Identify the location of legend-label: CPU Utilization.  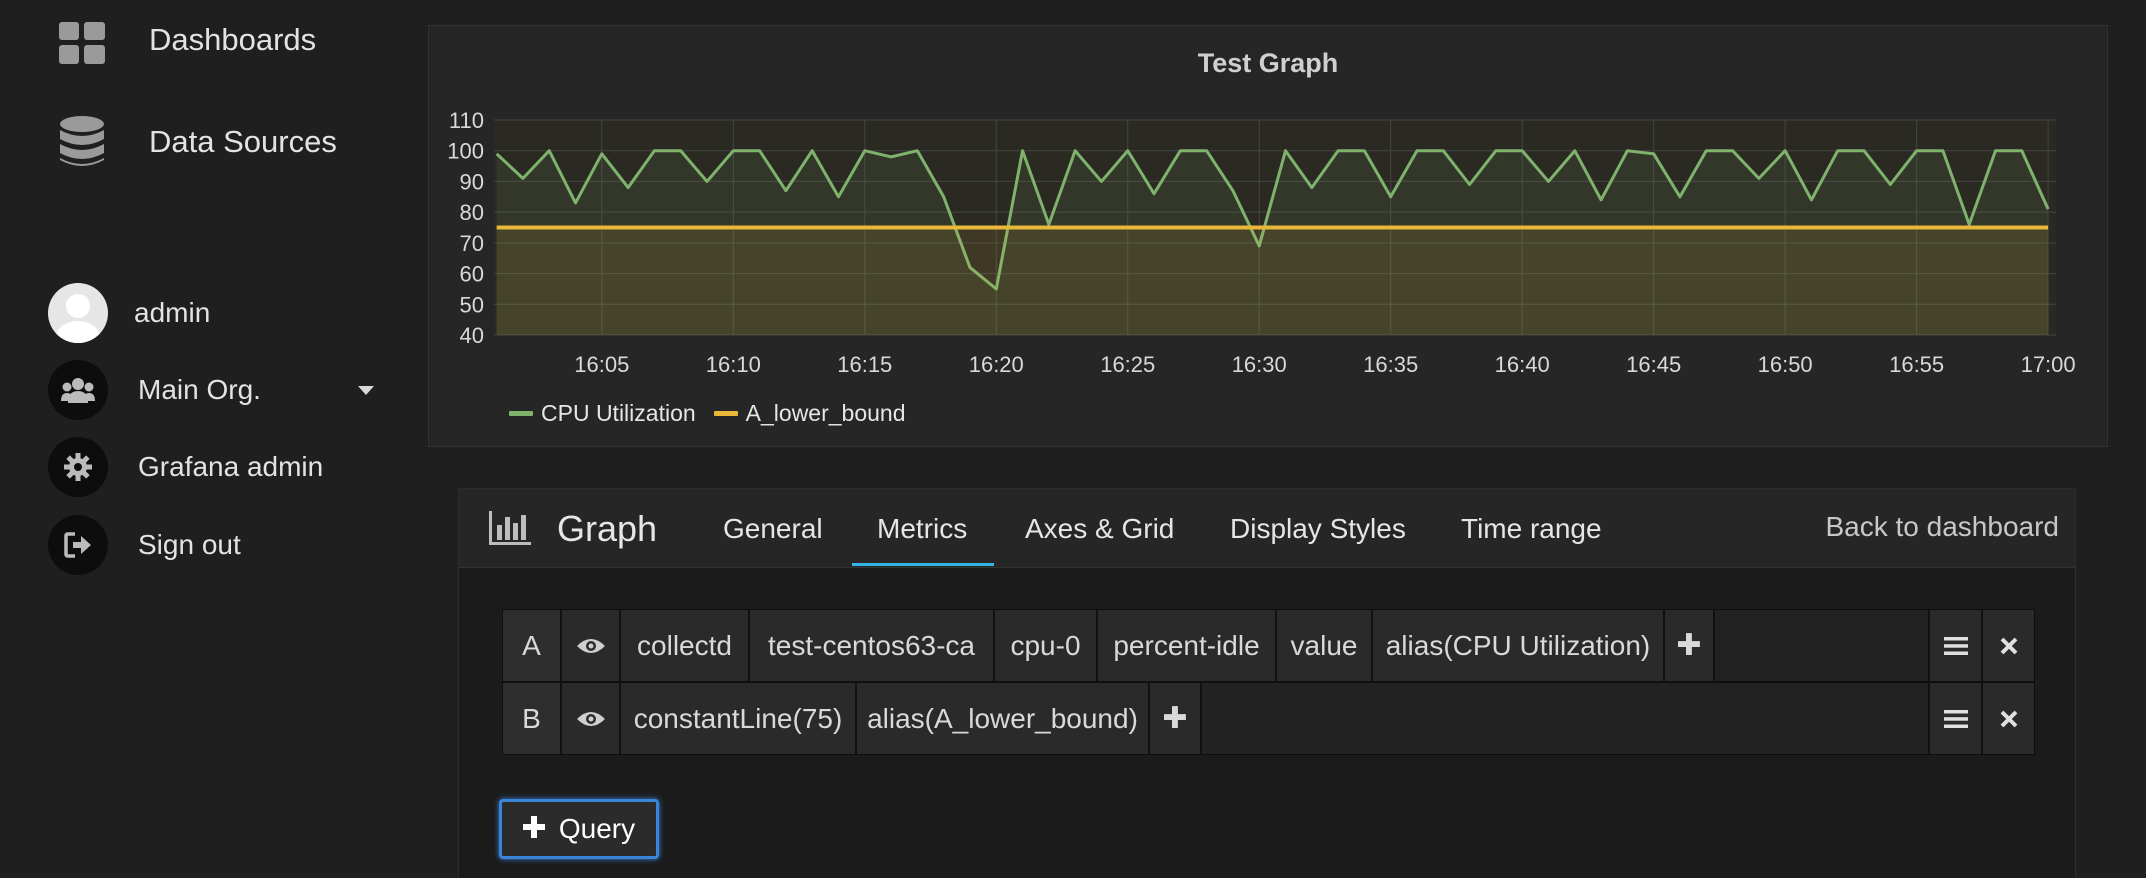
(618, 413).